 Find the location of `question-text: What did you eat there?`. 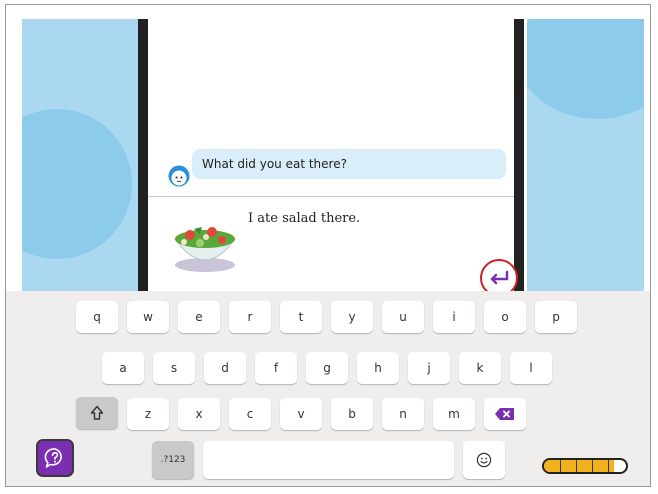

question-text: What did you eat there? is located at coordinates (274, 164).